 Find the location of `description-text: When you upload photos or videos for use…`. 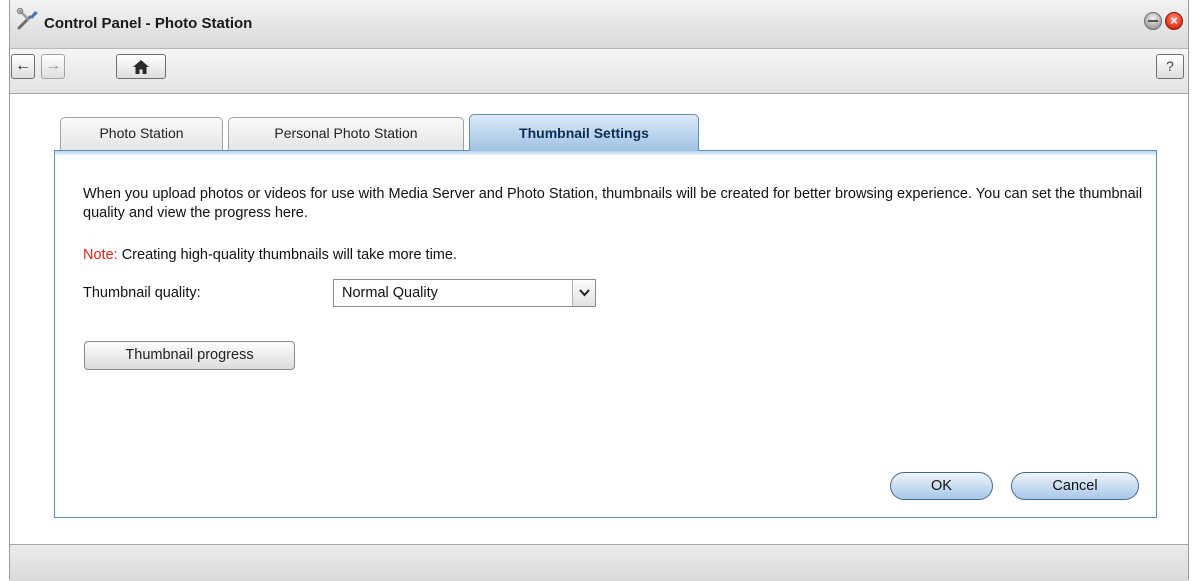

description-text: When you upload photos or videos for use… is located at coordinates (613, 203).